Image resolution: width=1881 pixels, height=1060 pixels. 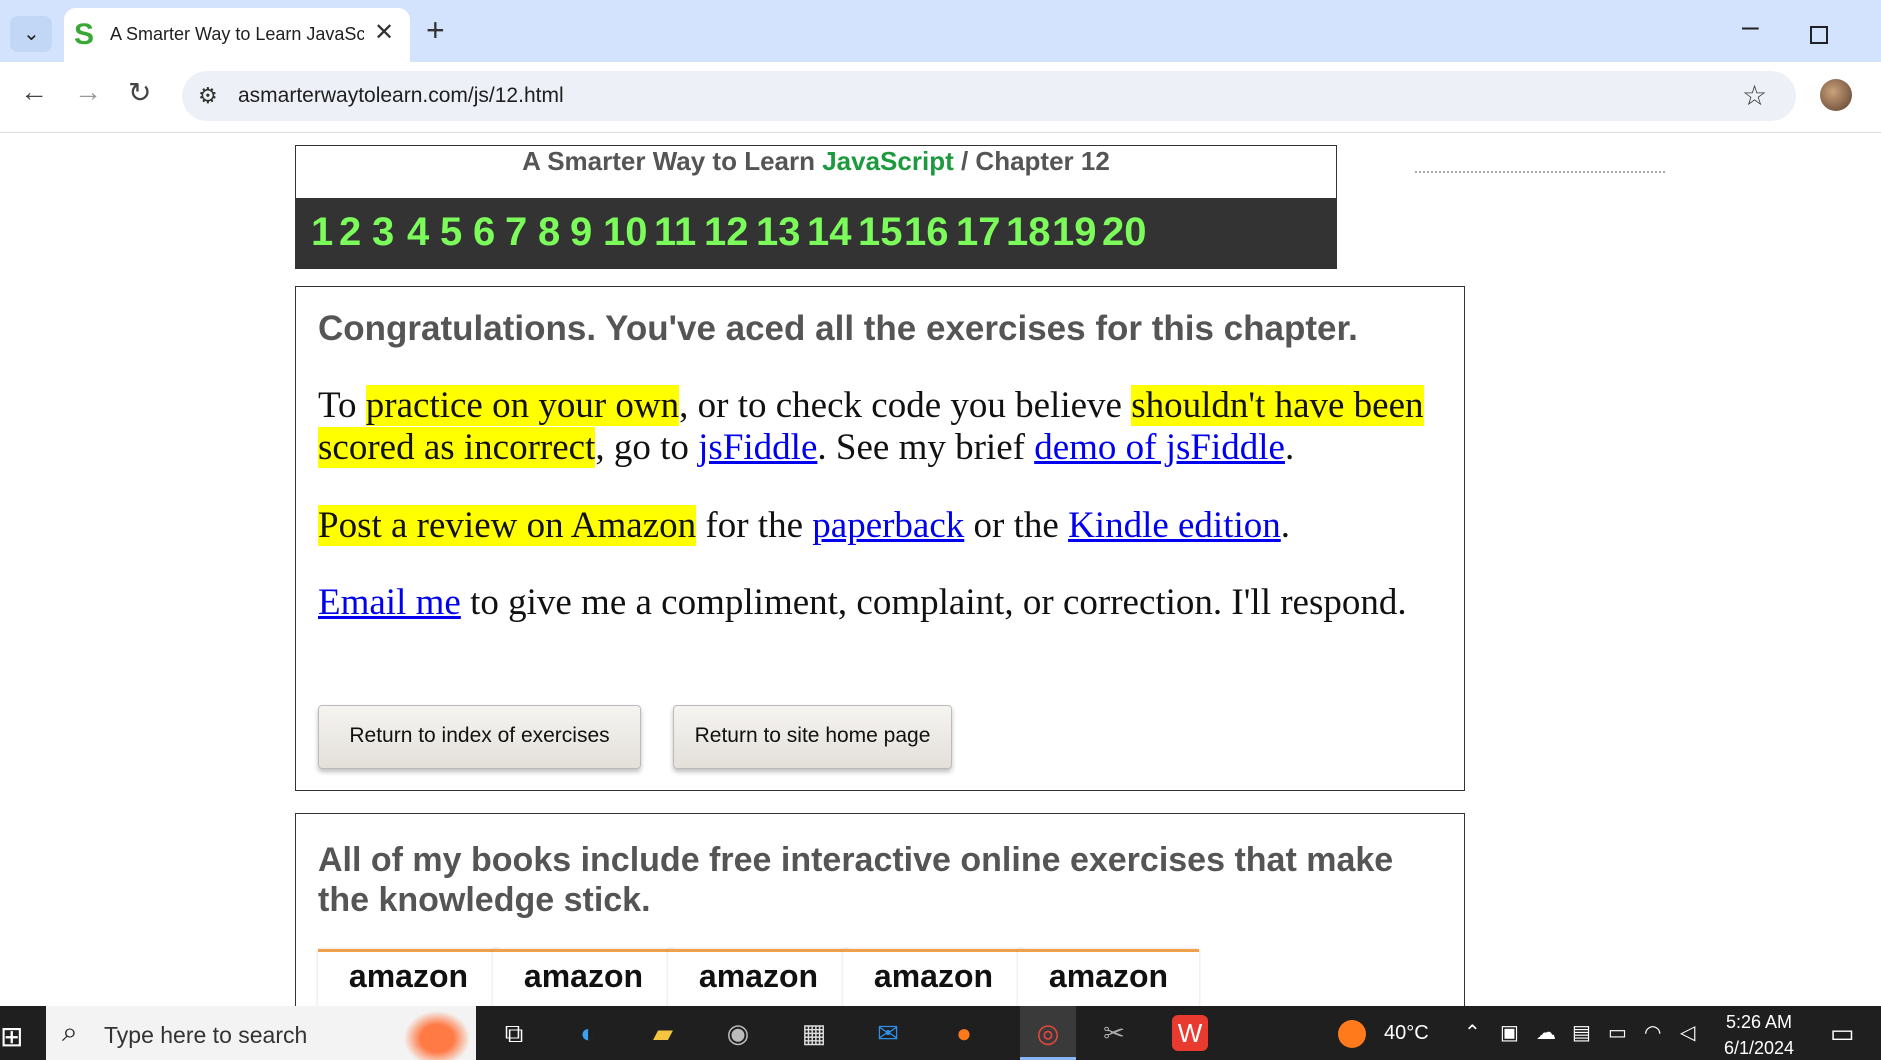 I want to click on chapter-link-13: 13, so click(x=778, y=232).